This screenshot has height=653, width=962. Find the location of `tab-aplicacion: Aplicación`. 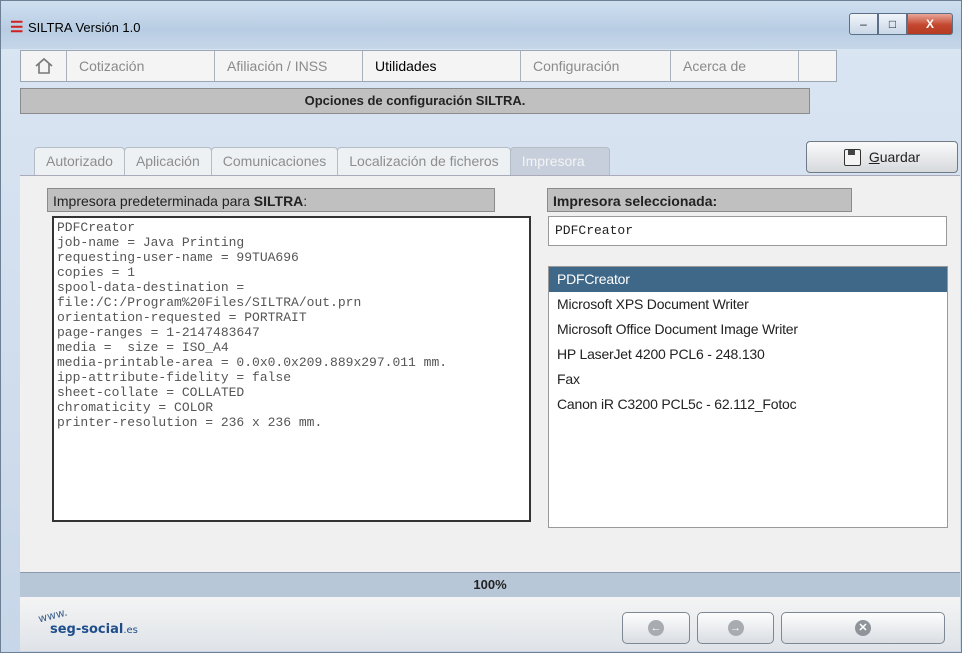

tab-aplicacion: Aplicación is located at coordinates (167, 161).